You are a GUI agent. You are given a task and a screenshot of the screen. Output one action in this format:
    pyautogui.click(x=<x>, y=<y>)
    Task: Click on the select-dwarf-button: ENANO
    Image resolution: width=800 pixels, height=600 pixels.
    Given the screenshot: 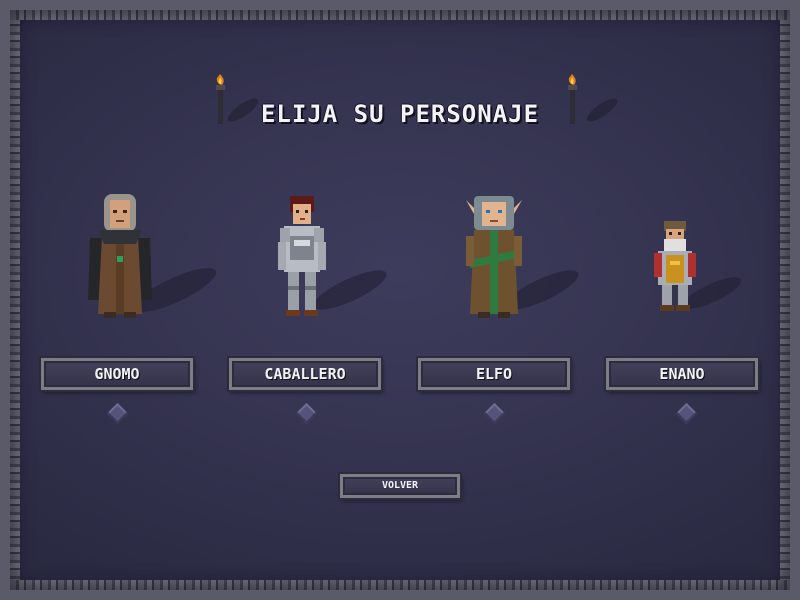 What is the action you would take?
    pyautogui.click(x=682, y=374)
    